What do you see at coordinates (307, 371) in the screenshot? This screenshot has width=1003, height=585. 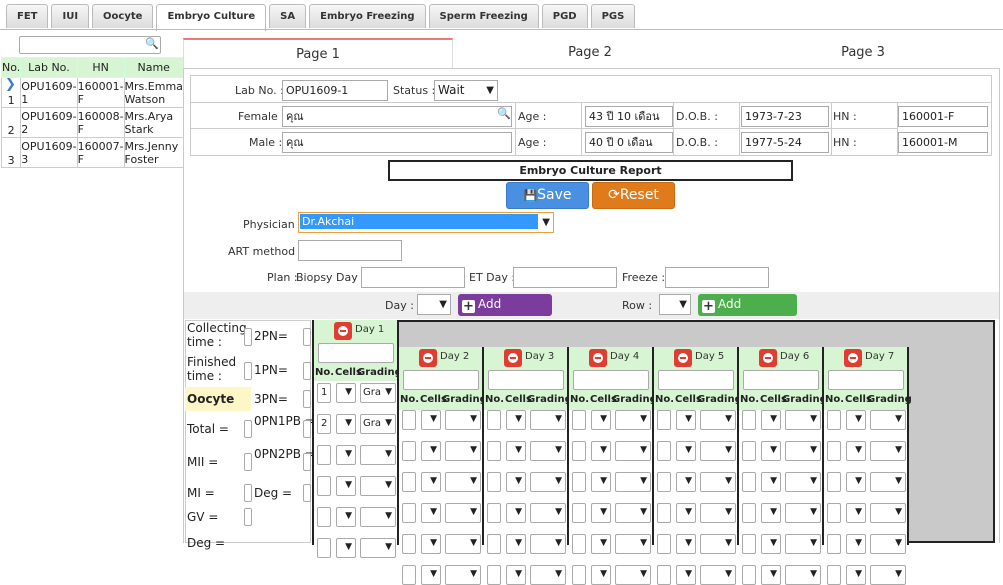 I see `1pn-field` at bounding box center [307, 371].